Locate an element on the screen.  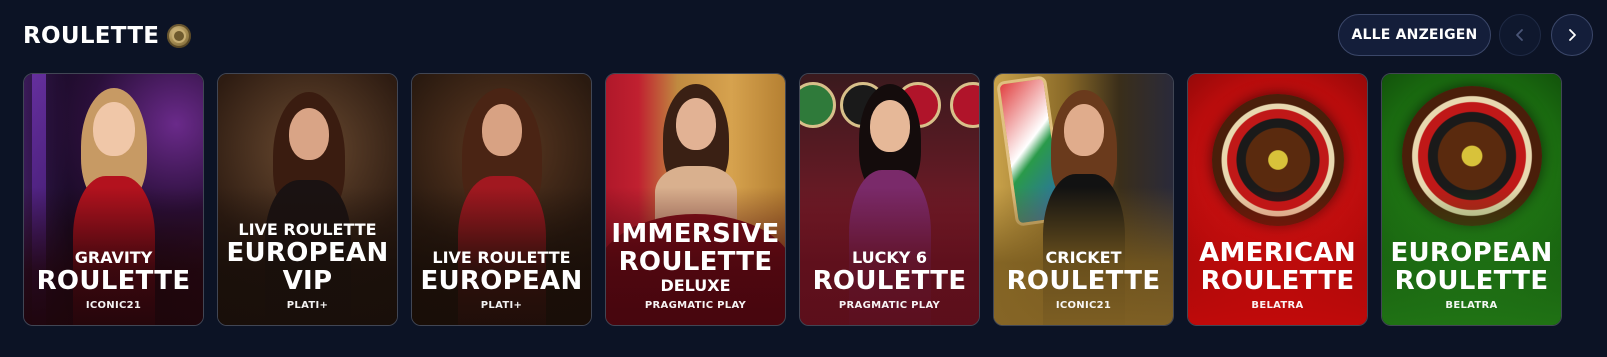
section-header: ROULETTE ALLE ANZEIGEN is located at coordinates (808, 37).